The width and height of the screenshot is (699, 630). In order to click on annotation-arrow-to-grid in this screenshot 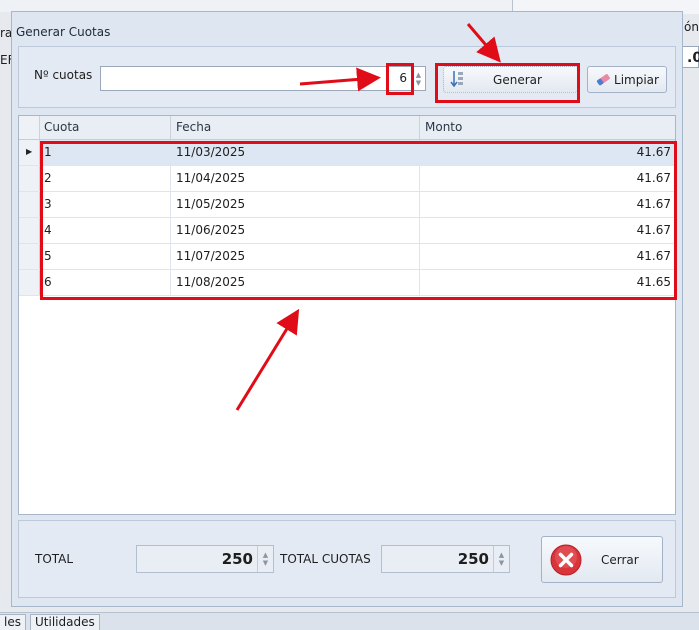, I will do `click(267, 359)`.